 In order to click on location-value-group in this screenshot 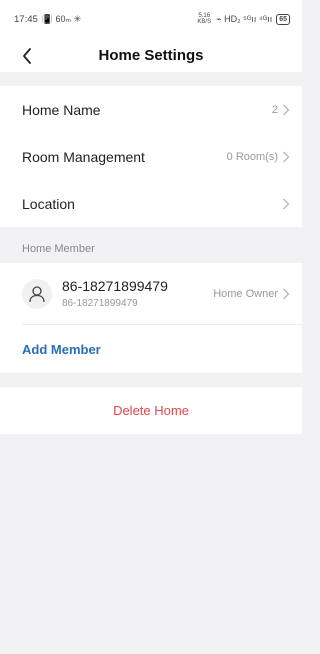, I will do `click(284, 204)`.